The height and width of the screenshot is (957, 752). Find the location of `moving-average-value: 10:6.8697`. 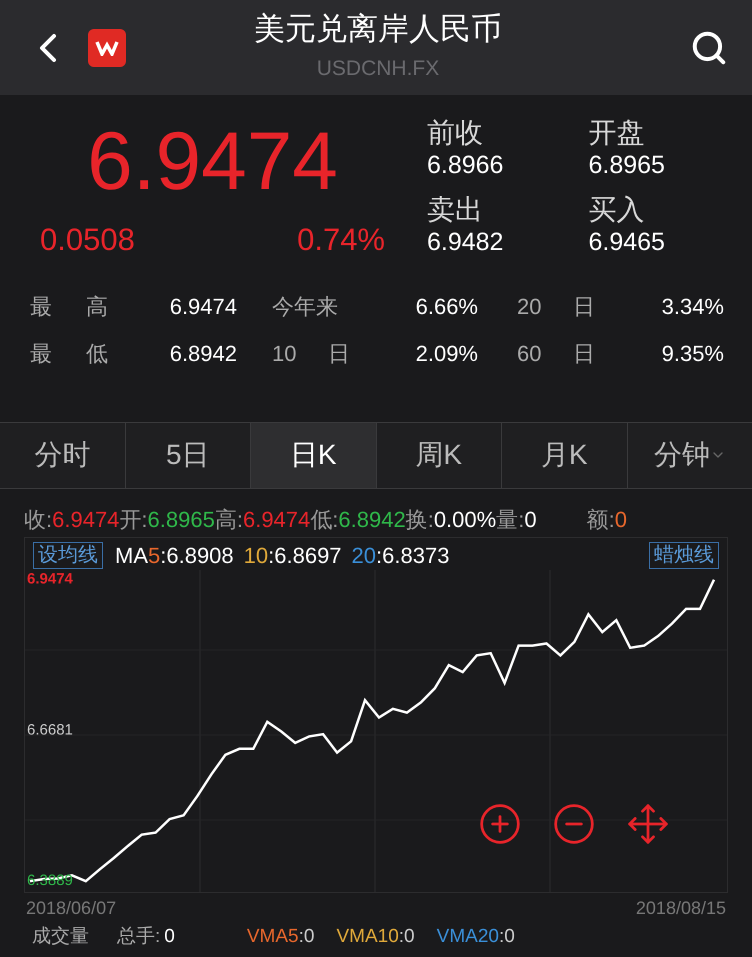

moving-average-value: 10:6.8697 is located at coordinates (293, 556).